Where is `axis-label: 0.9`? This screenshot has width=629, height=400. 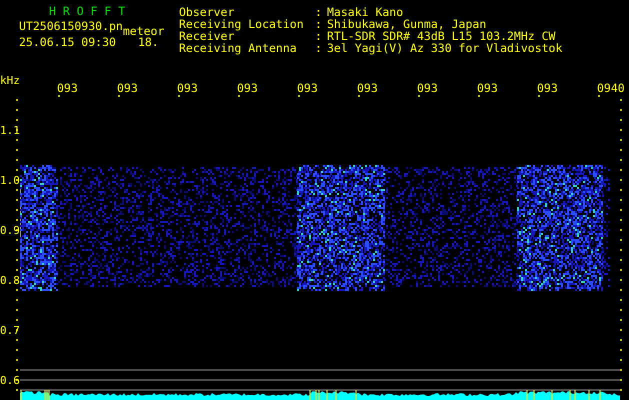 axis-label: 0.9 is located at coordinates (10, 230).